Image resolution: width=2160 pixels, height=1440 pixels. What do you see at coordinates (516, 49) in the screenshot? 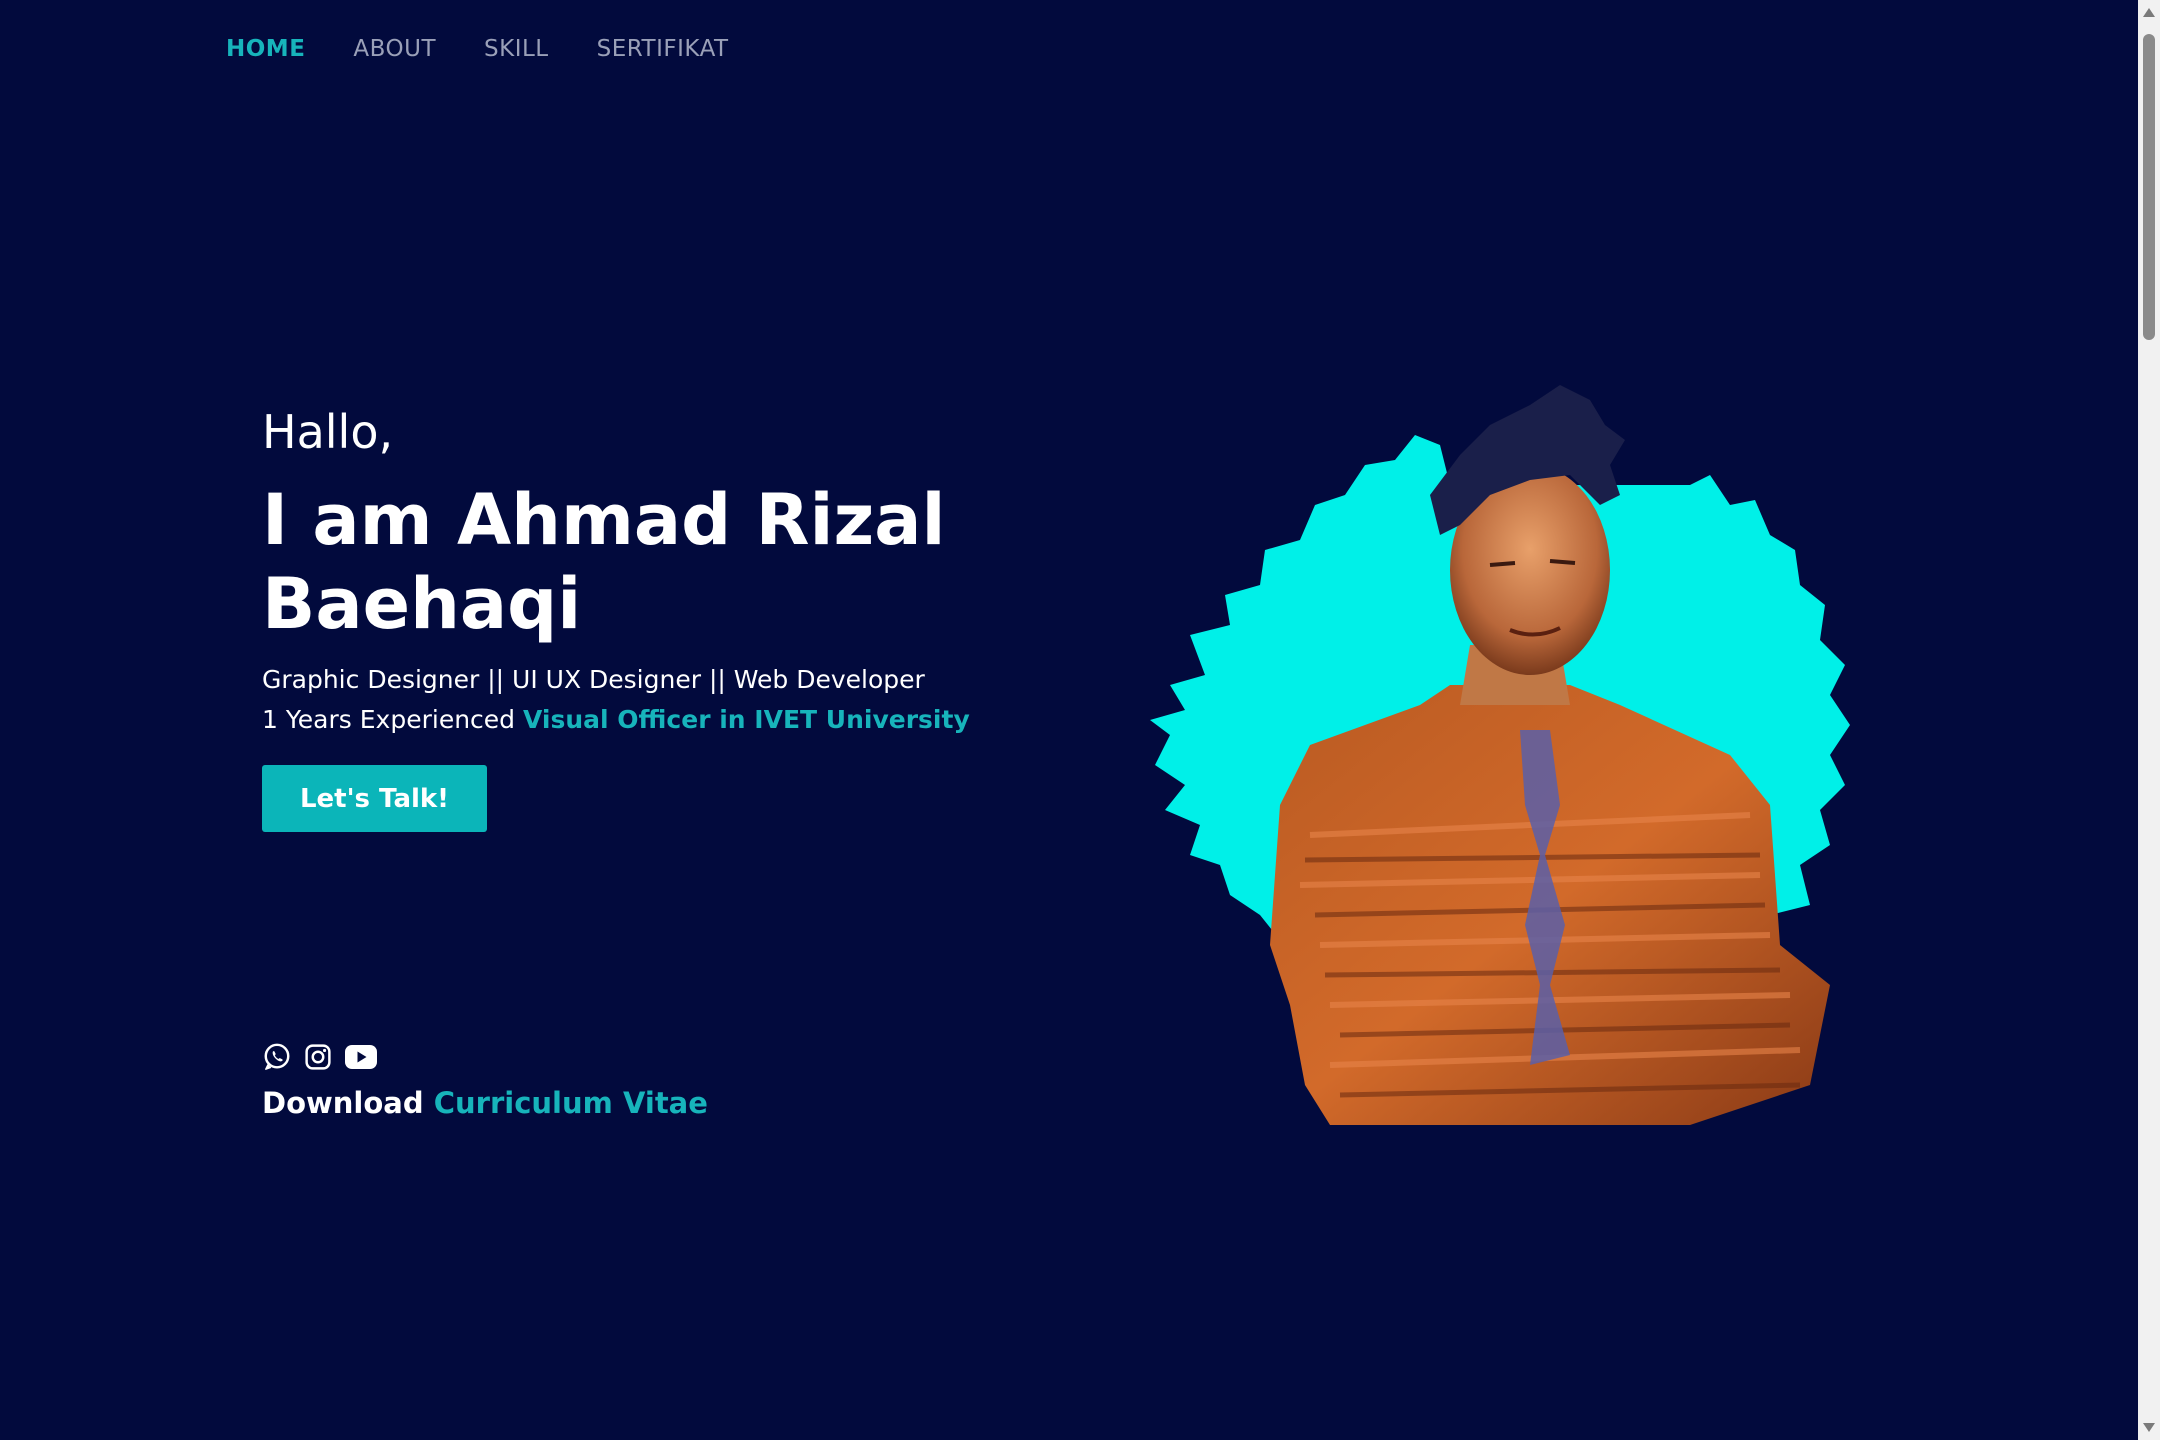
I see `nav-item-skill: SKILL` at bounding box center [516, 49].